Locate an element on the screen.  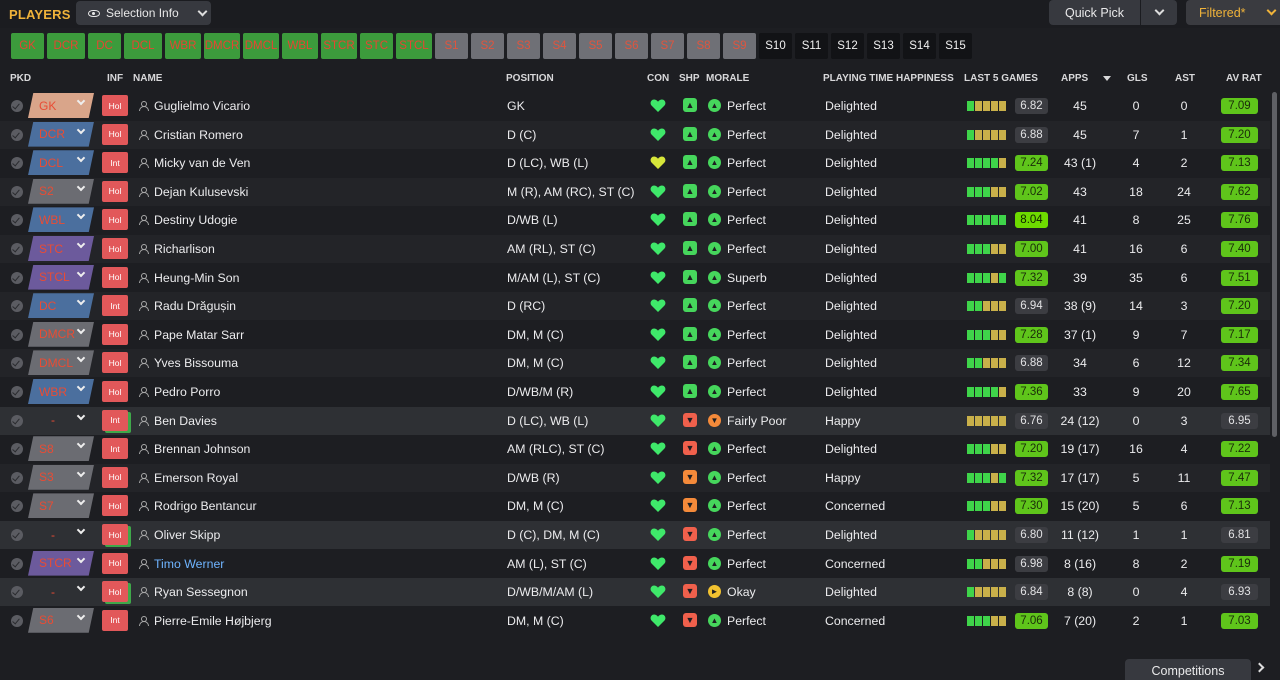
position-tab-dcr: DCR is located at coordinates (66, 46).